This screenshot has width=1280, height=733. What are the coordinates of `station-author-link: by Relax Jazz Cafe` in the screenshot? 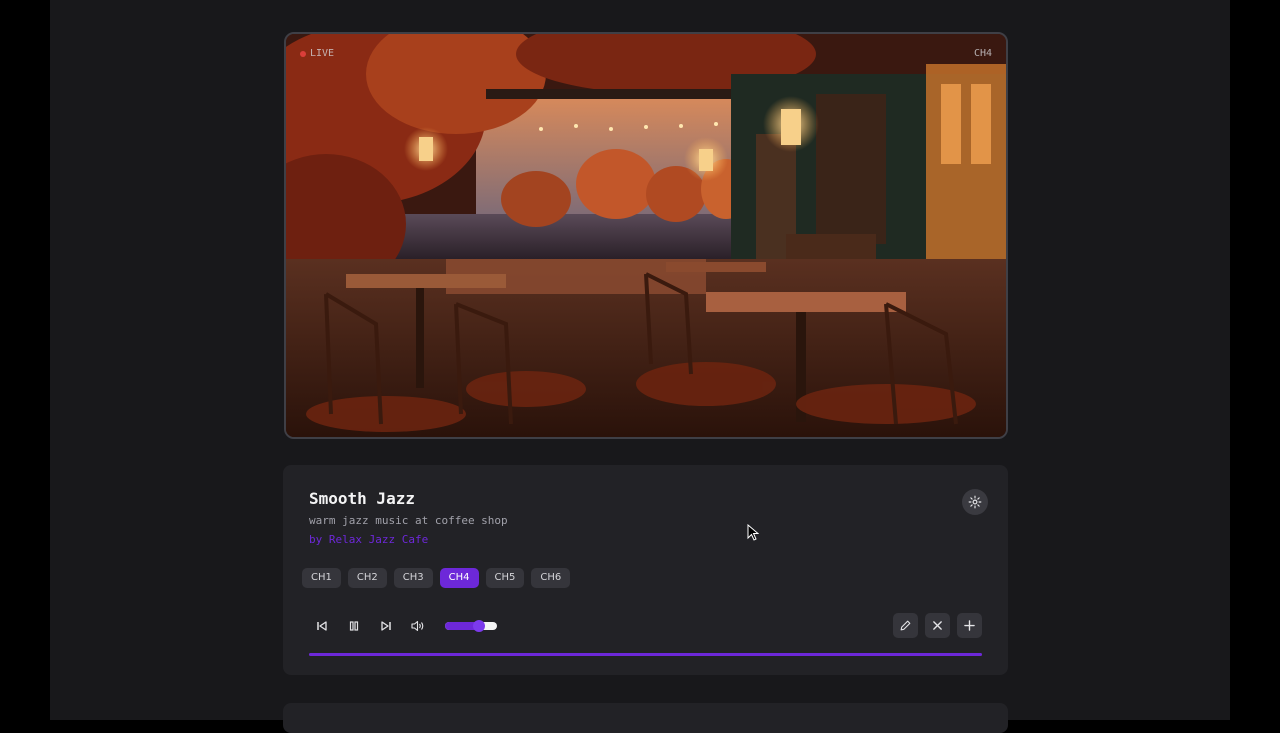 It's located at (368, 539).